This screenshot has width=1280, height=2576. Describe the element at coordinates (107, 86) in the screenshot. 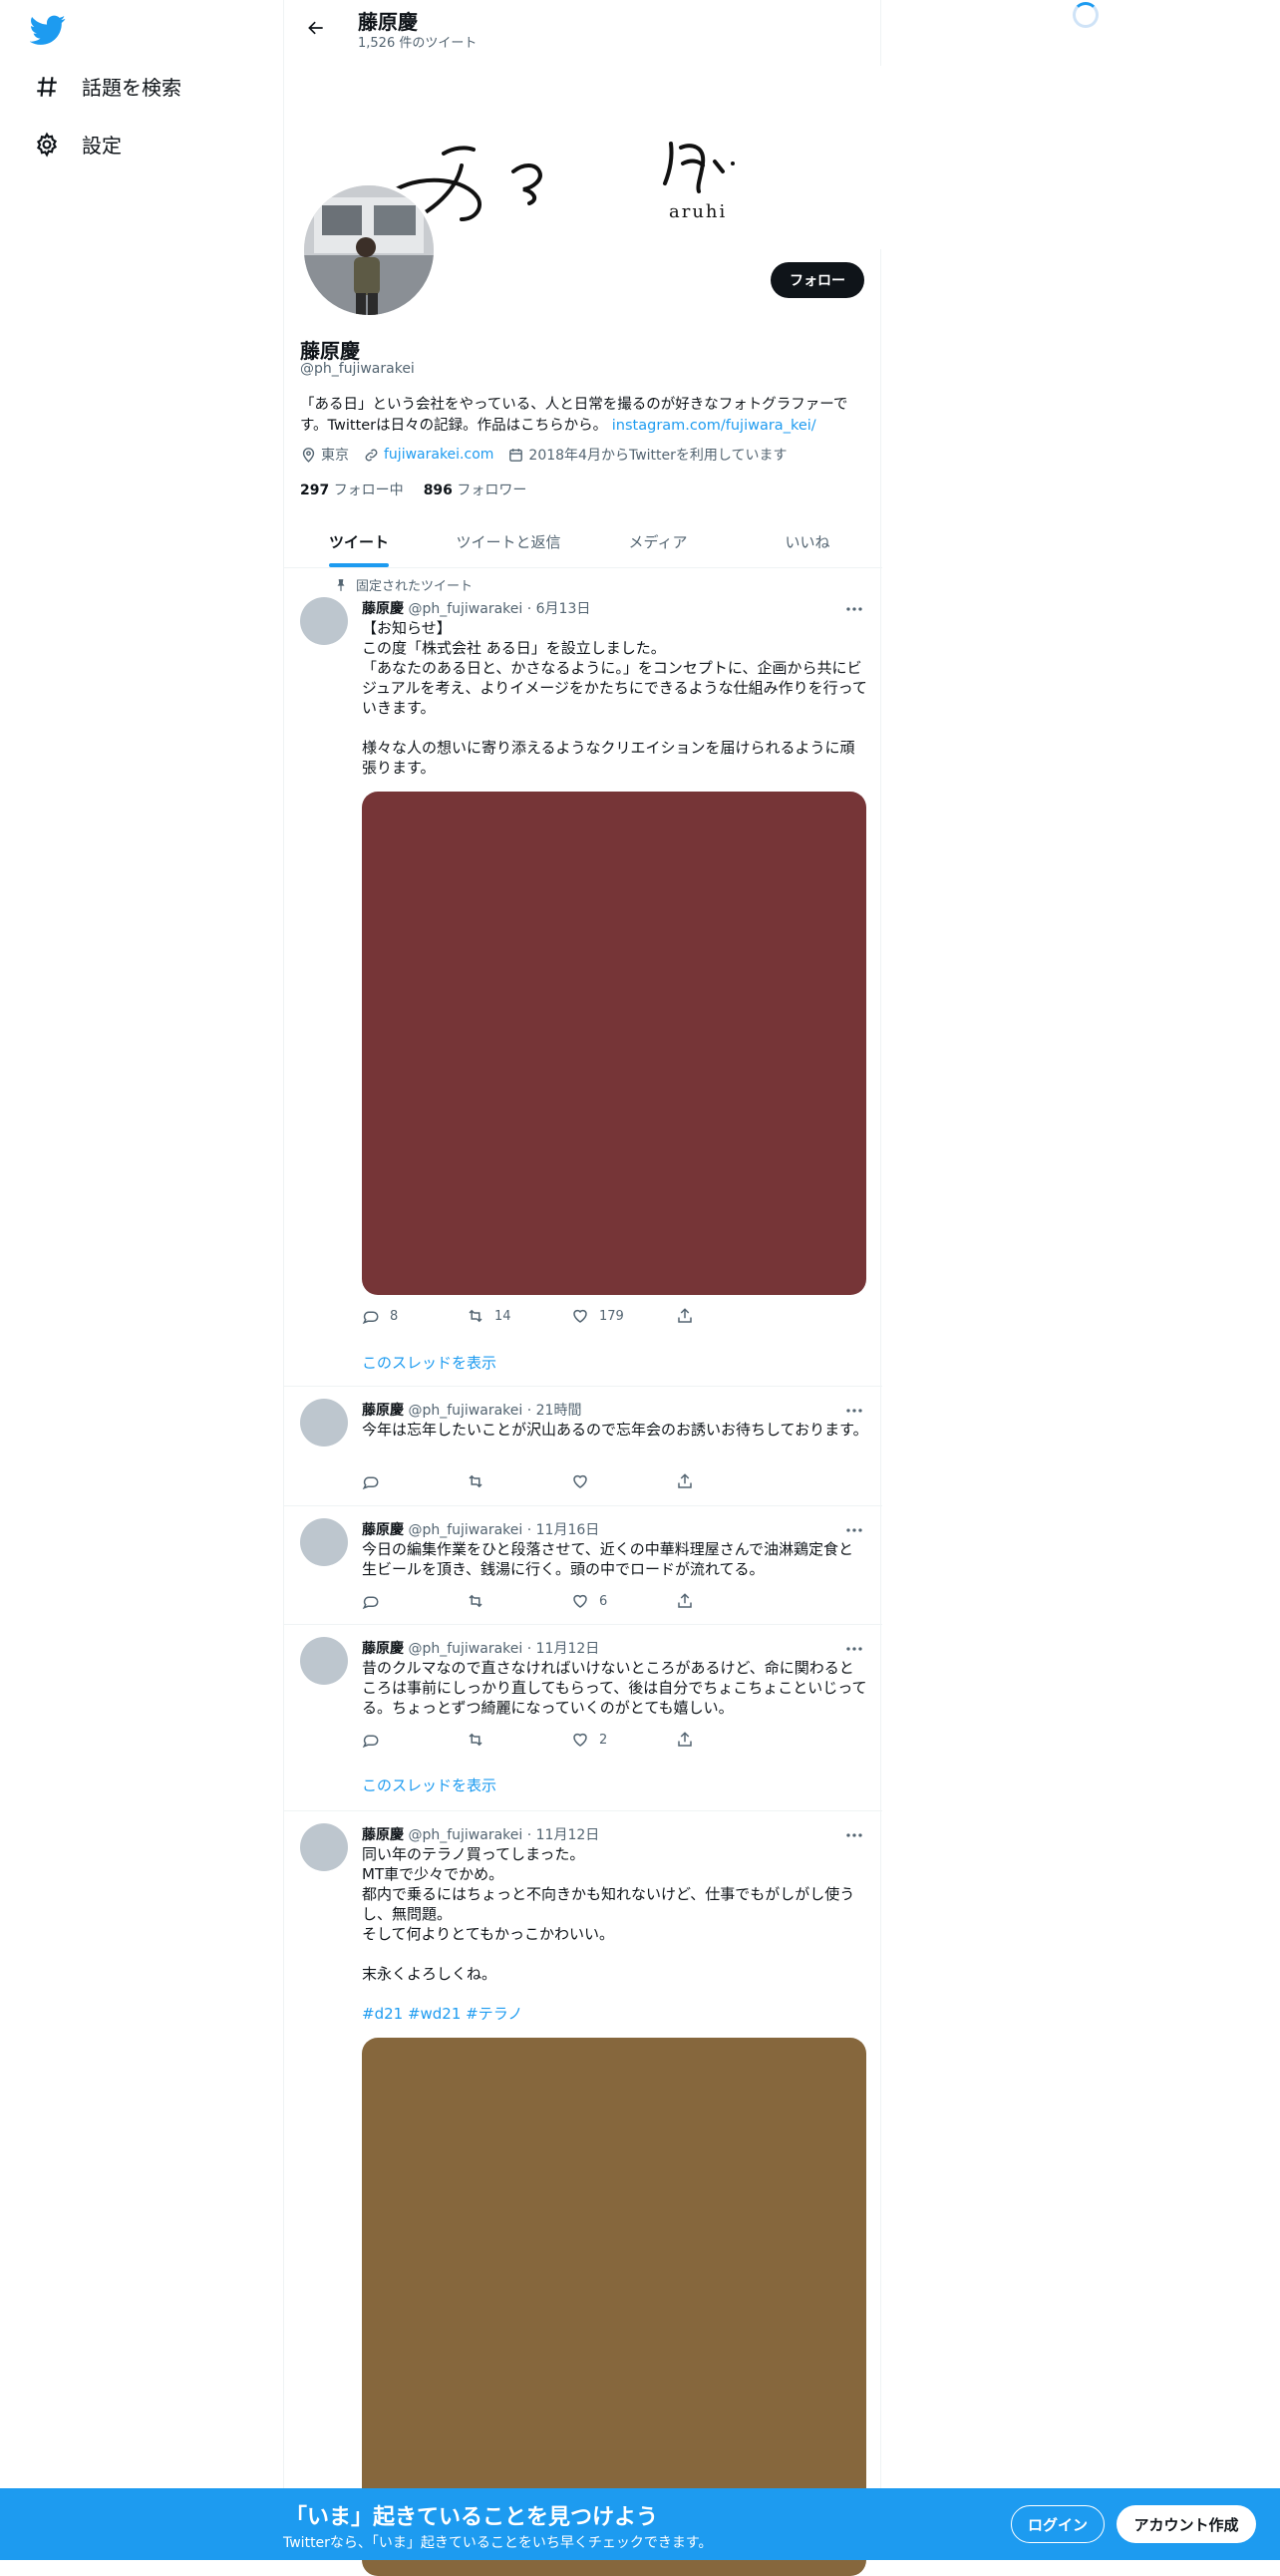

I see `nav-explore: 話題を検索` at that location.